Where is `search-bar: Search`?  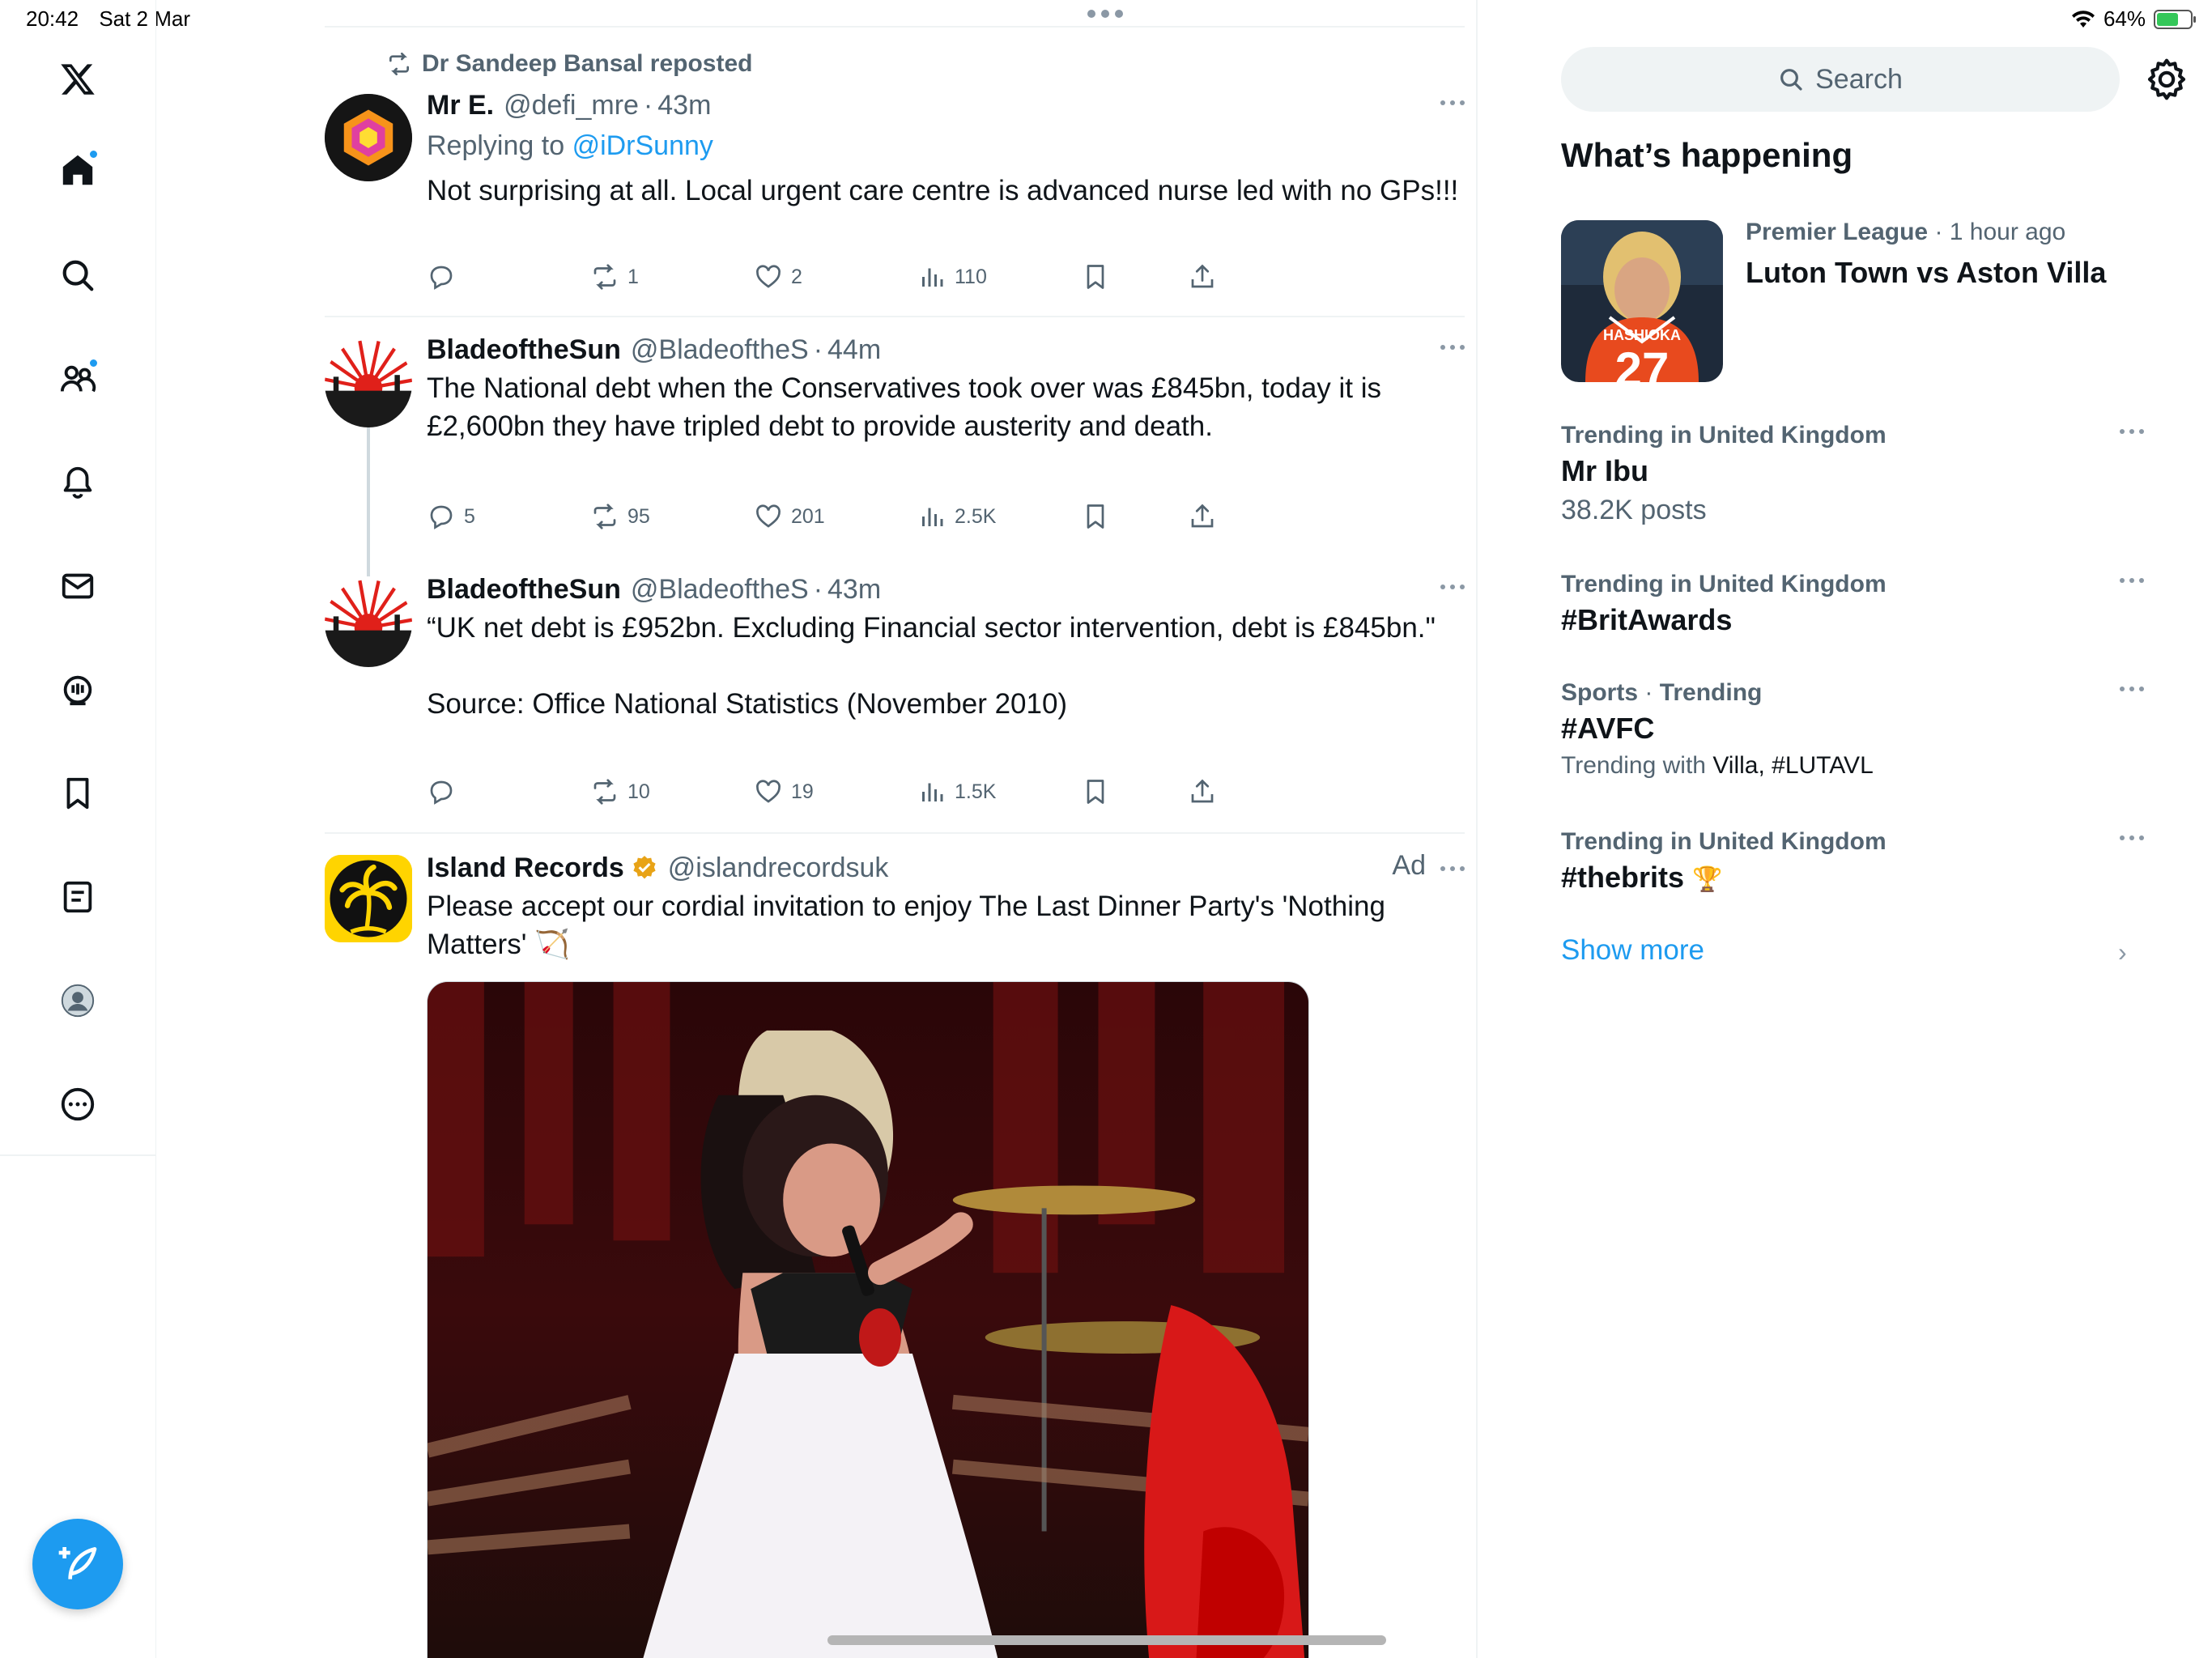 search-bar: Search is located at coordinates (1841, 79).